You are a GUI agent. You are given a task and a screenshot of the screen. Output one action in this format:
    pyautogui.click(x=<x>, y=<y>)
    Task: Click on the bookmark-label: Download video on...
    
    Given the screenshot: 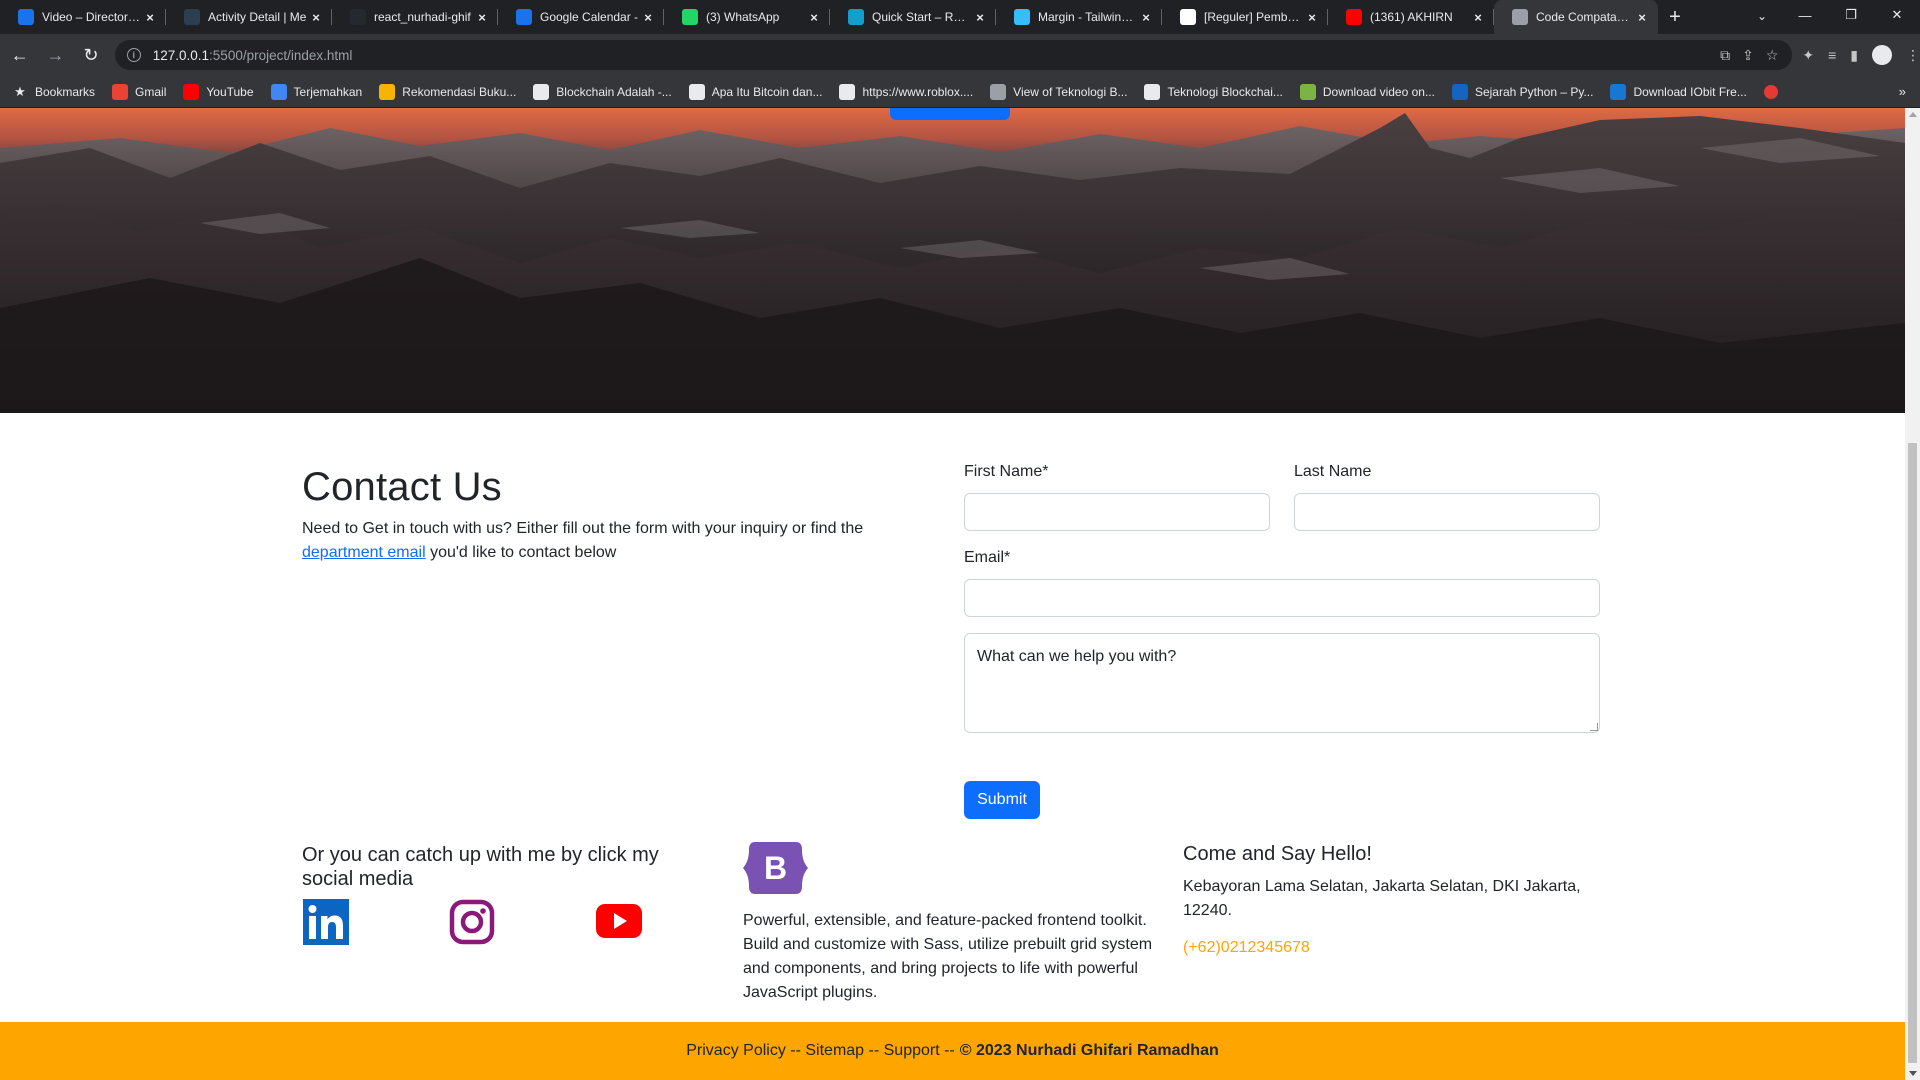 What is the action you would take?
    pyautogui.click(x=1378, y=91)
    